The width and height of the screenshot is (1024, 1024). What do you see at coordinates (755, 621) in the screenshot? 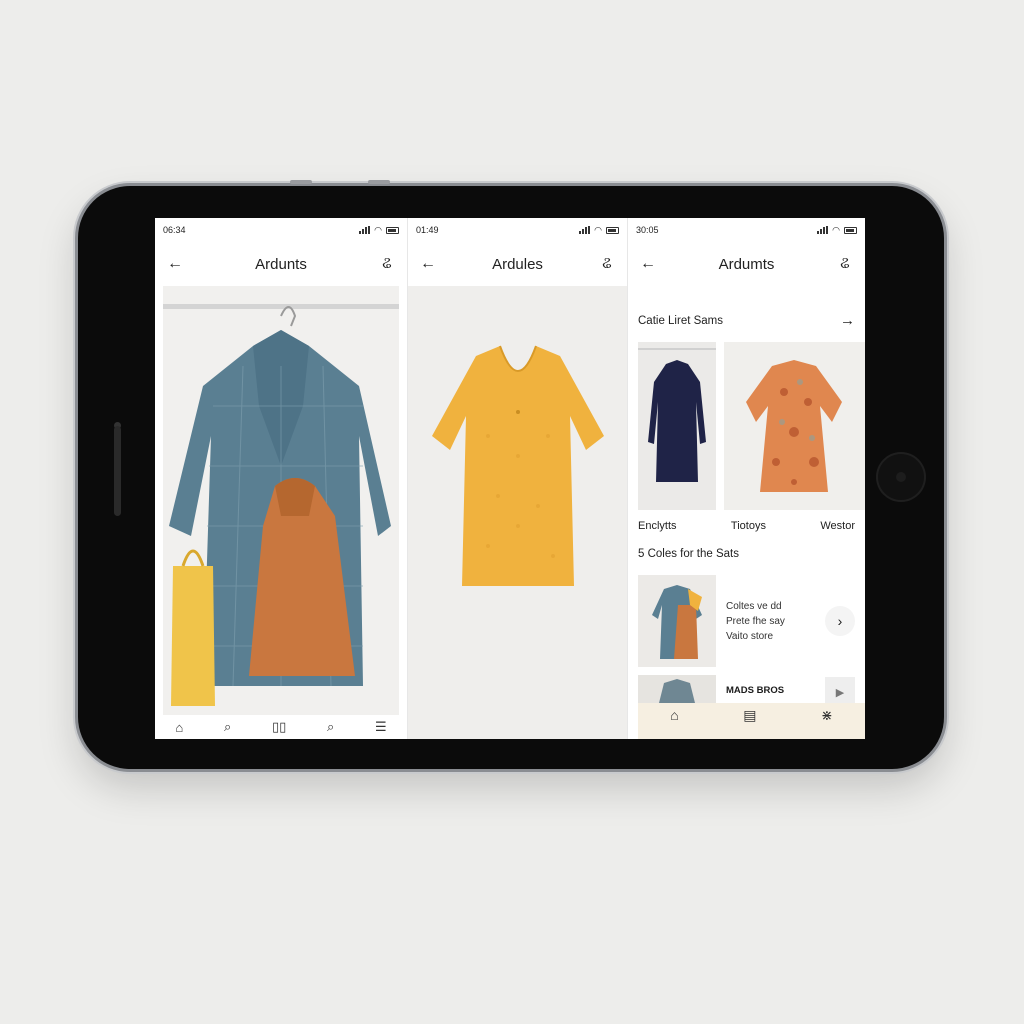
I see `list-item-line: Prete fhe say` at bounding box center [755, 621].